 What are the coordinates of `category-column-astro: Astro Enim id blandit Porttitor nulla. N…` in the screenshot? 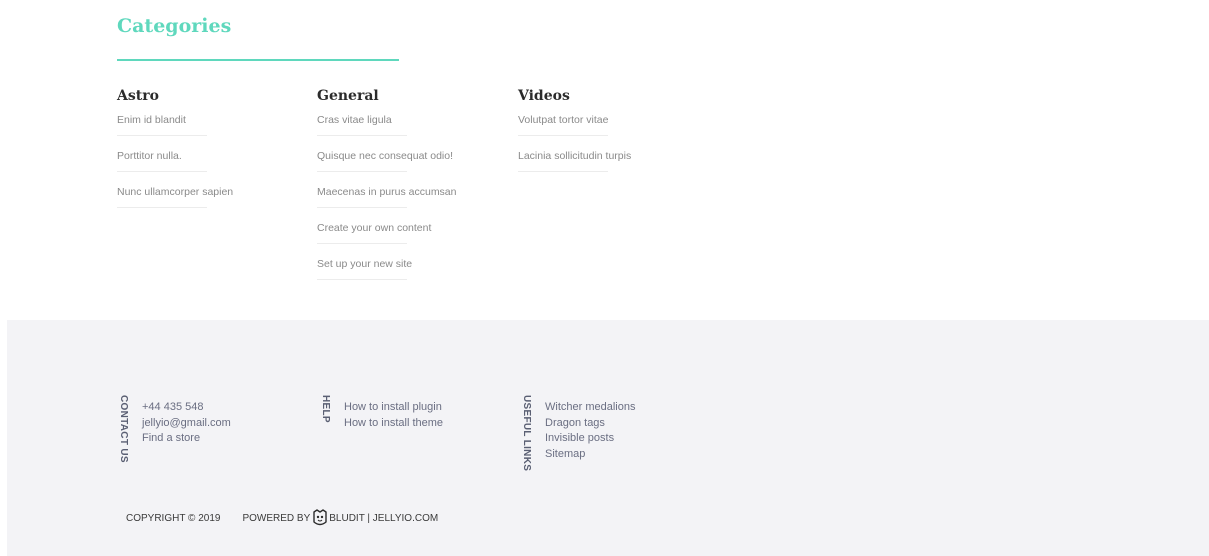 It's located at (217, 154).